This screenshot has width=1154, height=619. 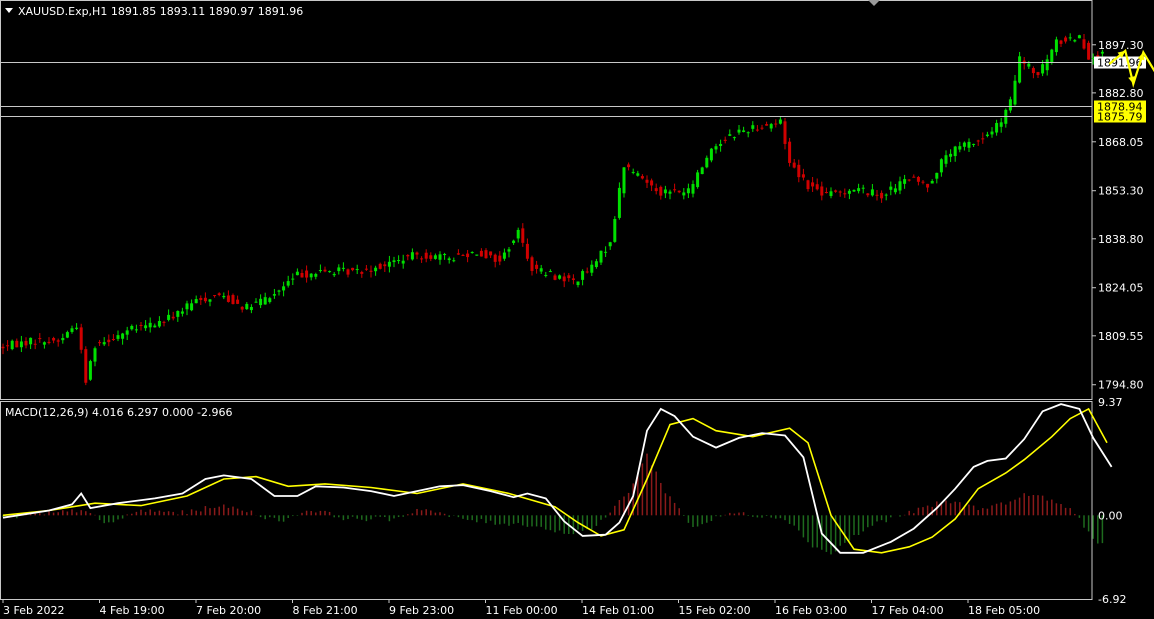 I want to click on x-tick-label: 17 Feb 04:00, so click(x=908, y=610).